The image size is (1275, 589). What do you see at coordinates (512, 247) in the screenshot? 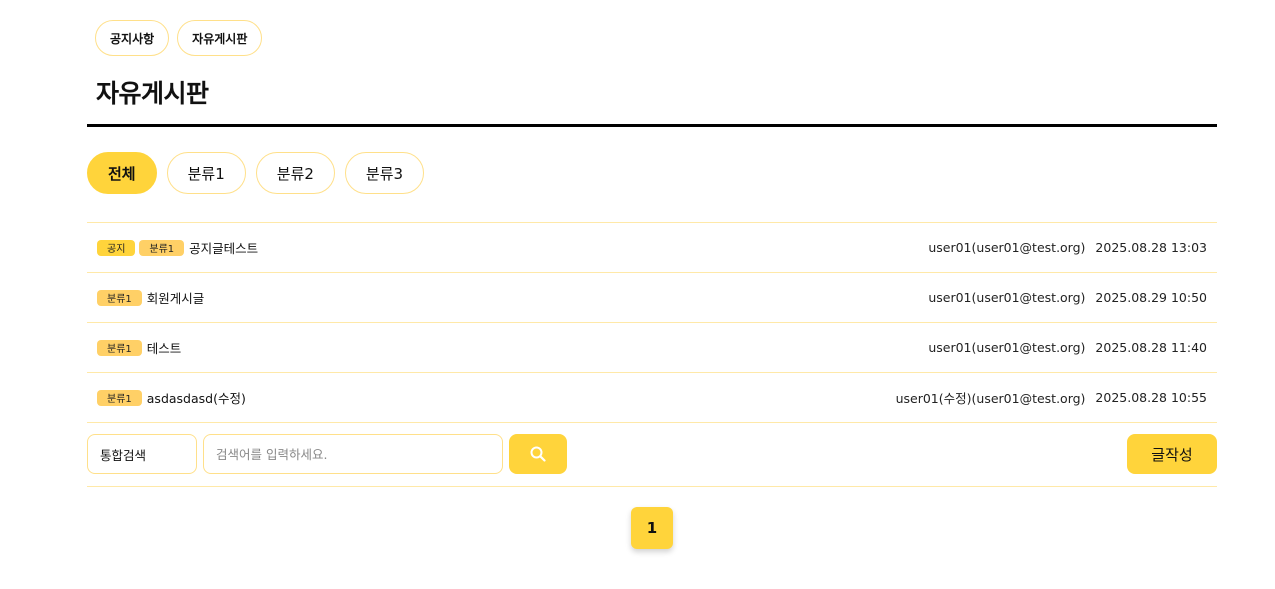
I see `post-row-left: 공지 분류1 공지글테스트` at bounding box center [512, 247].